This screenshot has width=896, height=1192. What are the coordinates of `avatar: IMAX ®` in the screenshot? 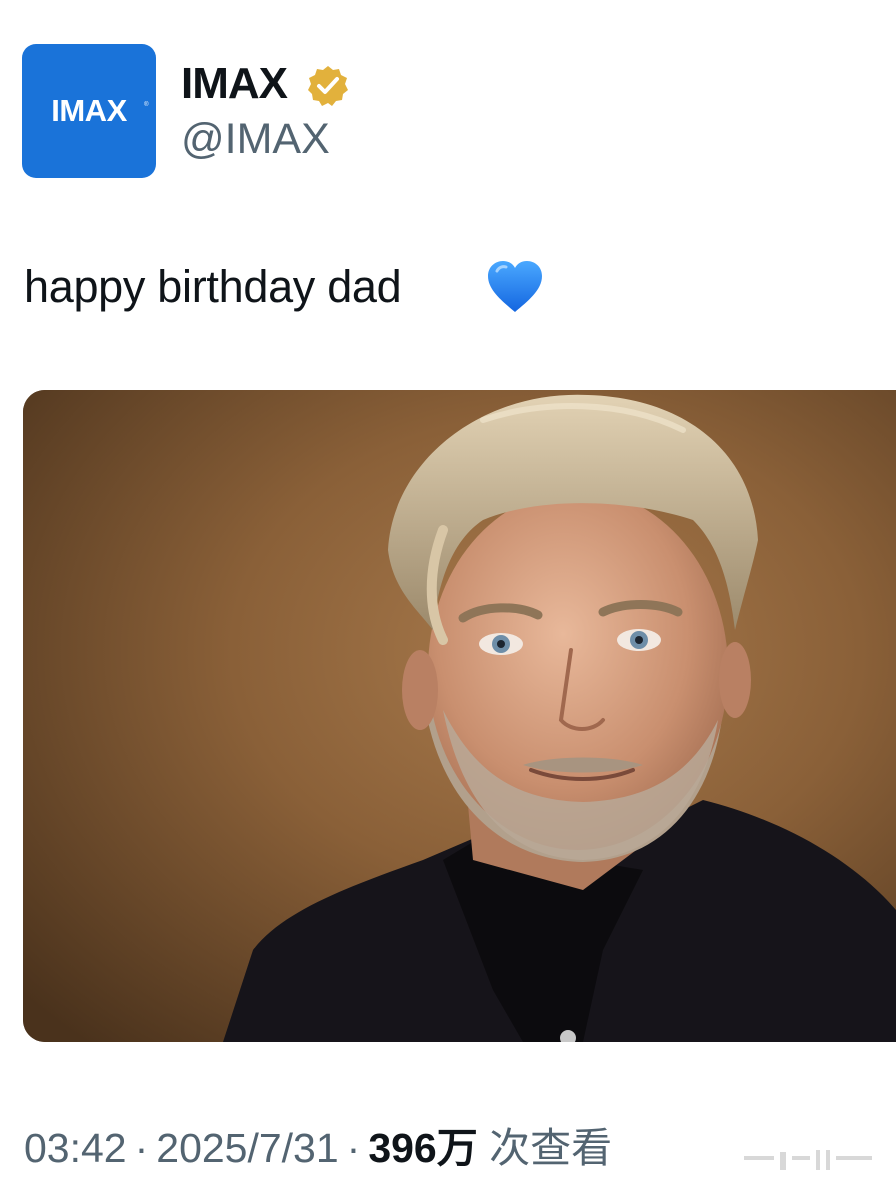 It's located at (89, 111).